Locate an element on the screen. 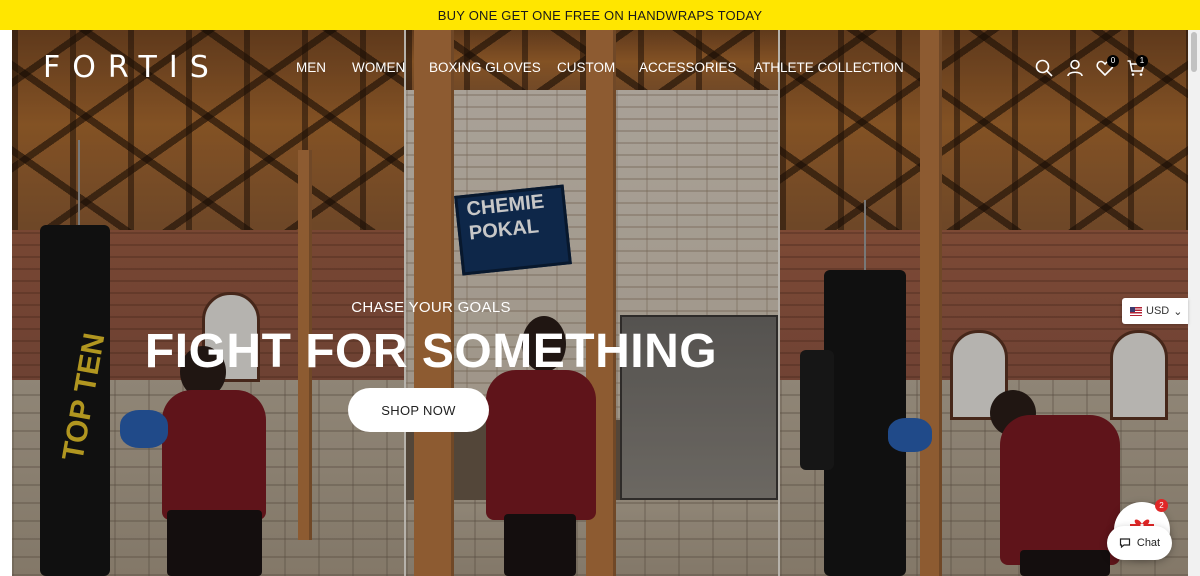  shop-now-button: SHOP NOW is located at coordinates (418, 410).